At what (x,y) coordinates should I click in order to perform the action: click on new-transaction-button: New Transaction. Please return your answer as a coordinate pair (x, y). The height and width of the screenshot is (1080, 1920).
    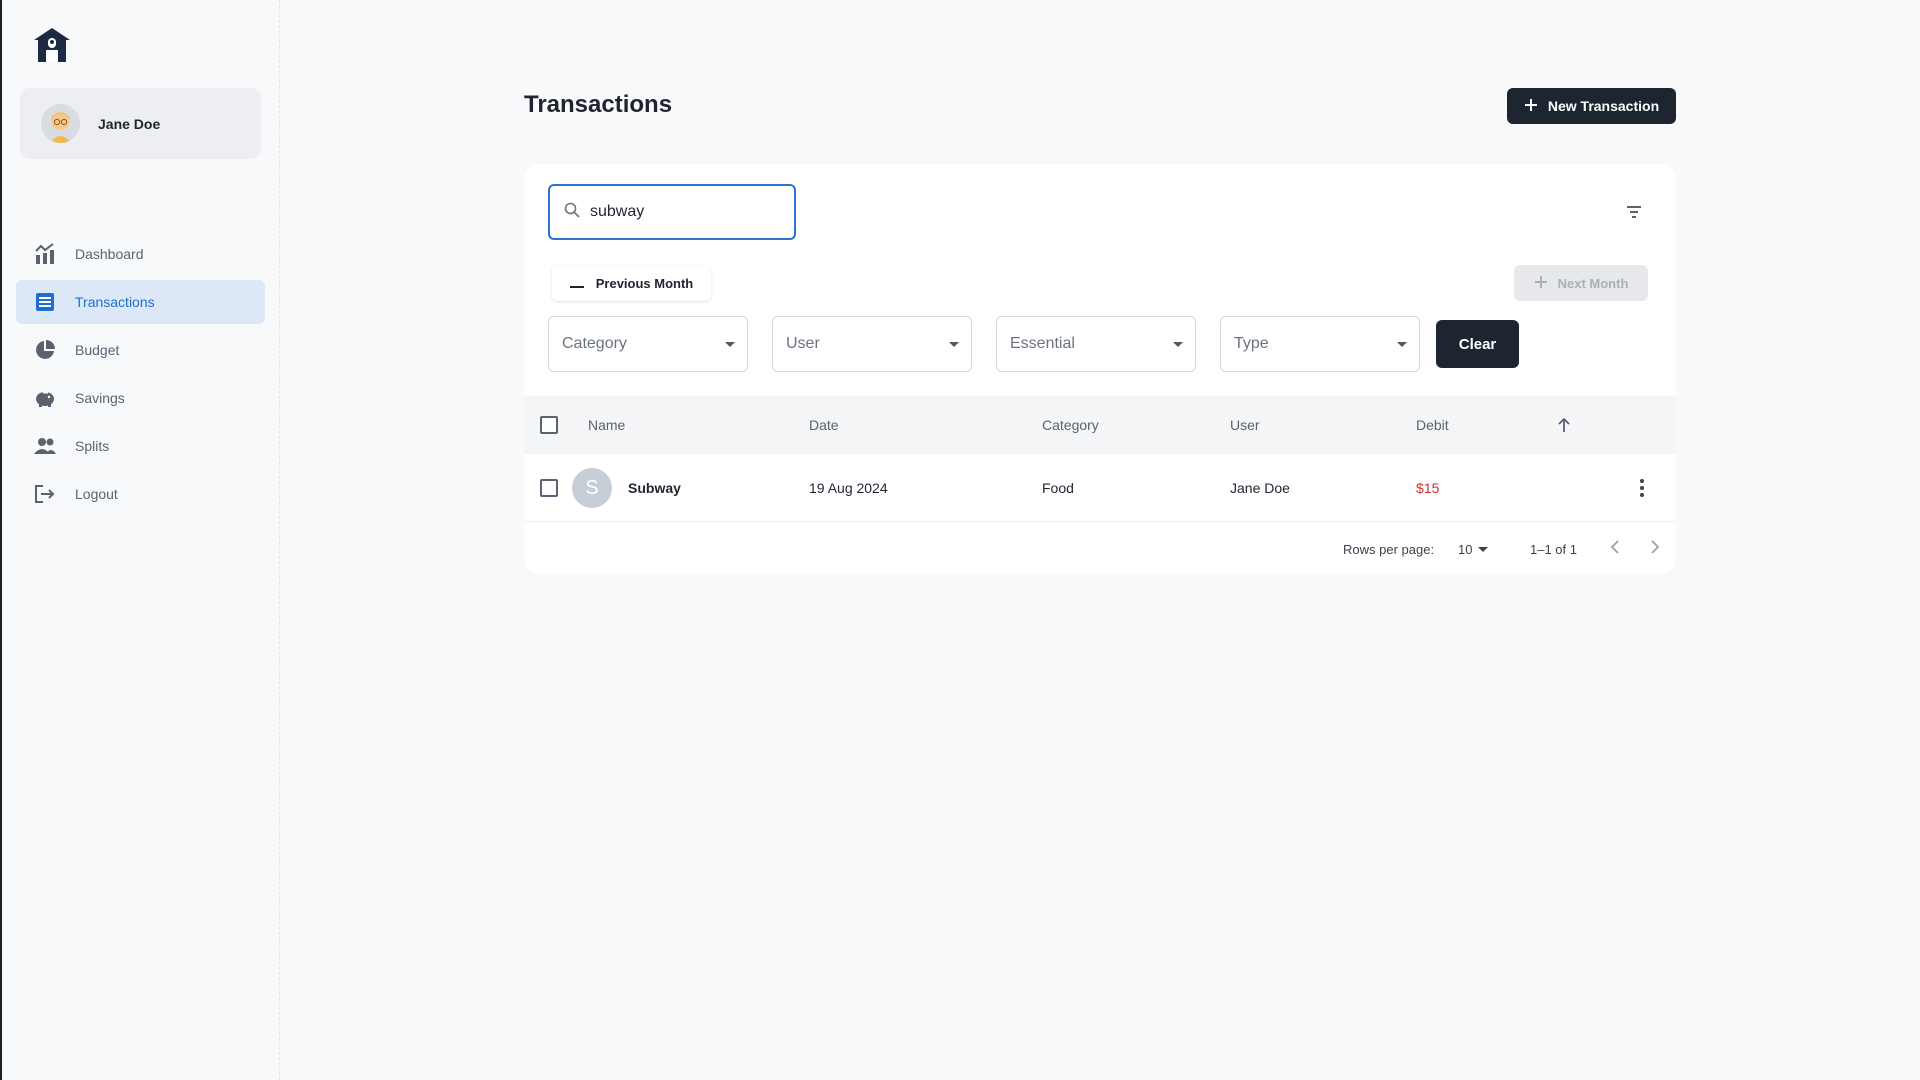
    Looking at the image, I should click on (1591, 106).